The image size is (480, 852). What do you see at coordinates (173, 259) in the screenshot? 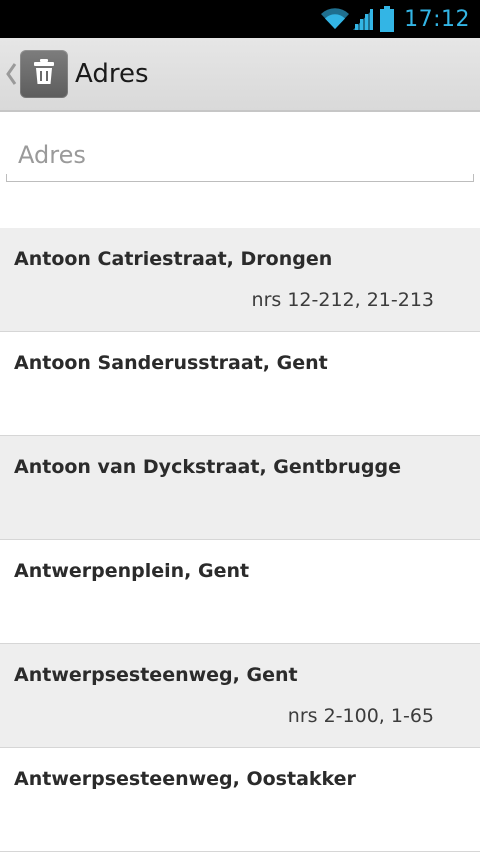
I see `street-name: Antoon Catriestraat, Drongen` at bounding box center [173, 259].